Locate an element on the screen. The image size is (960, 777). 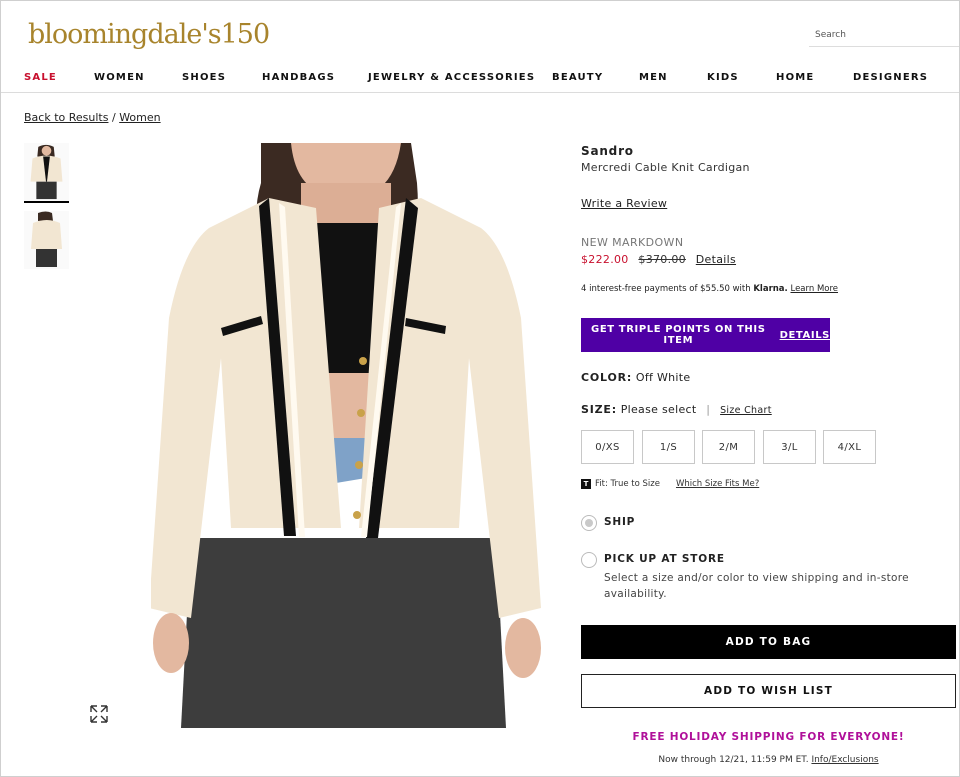
size-option-1s: 1/S is located at coordinates (668, 447).